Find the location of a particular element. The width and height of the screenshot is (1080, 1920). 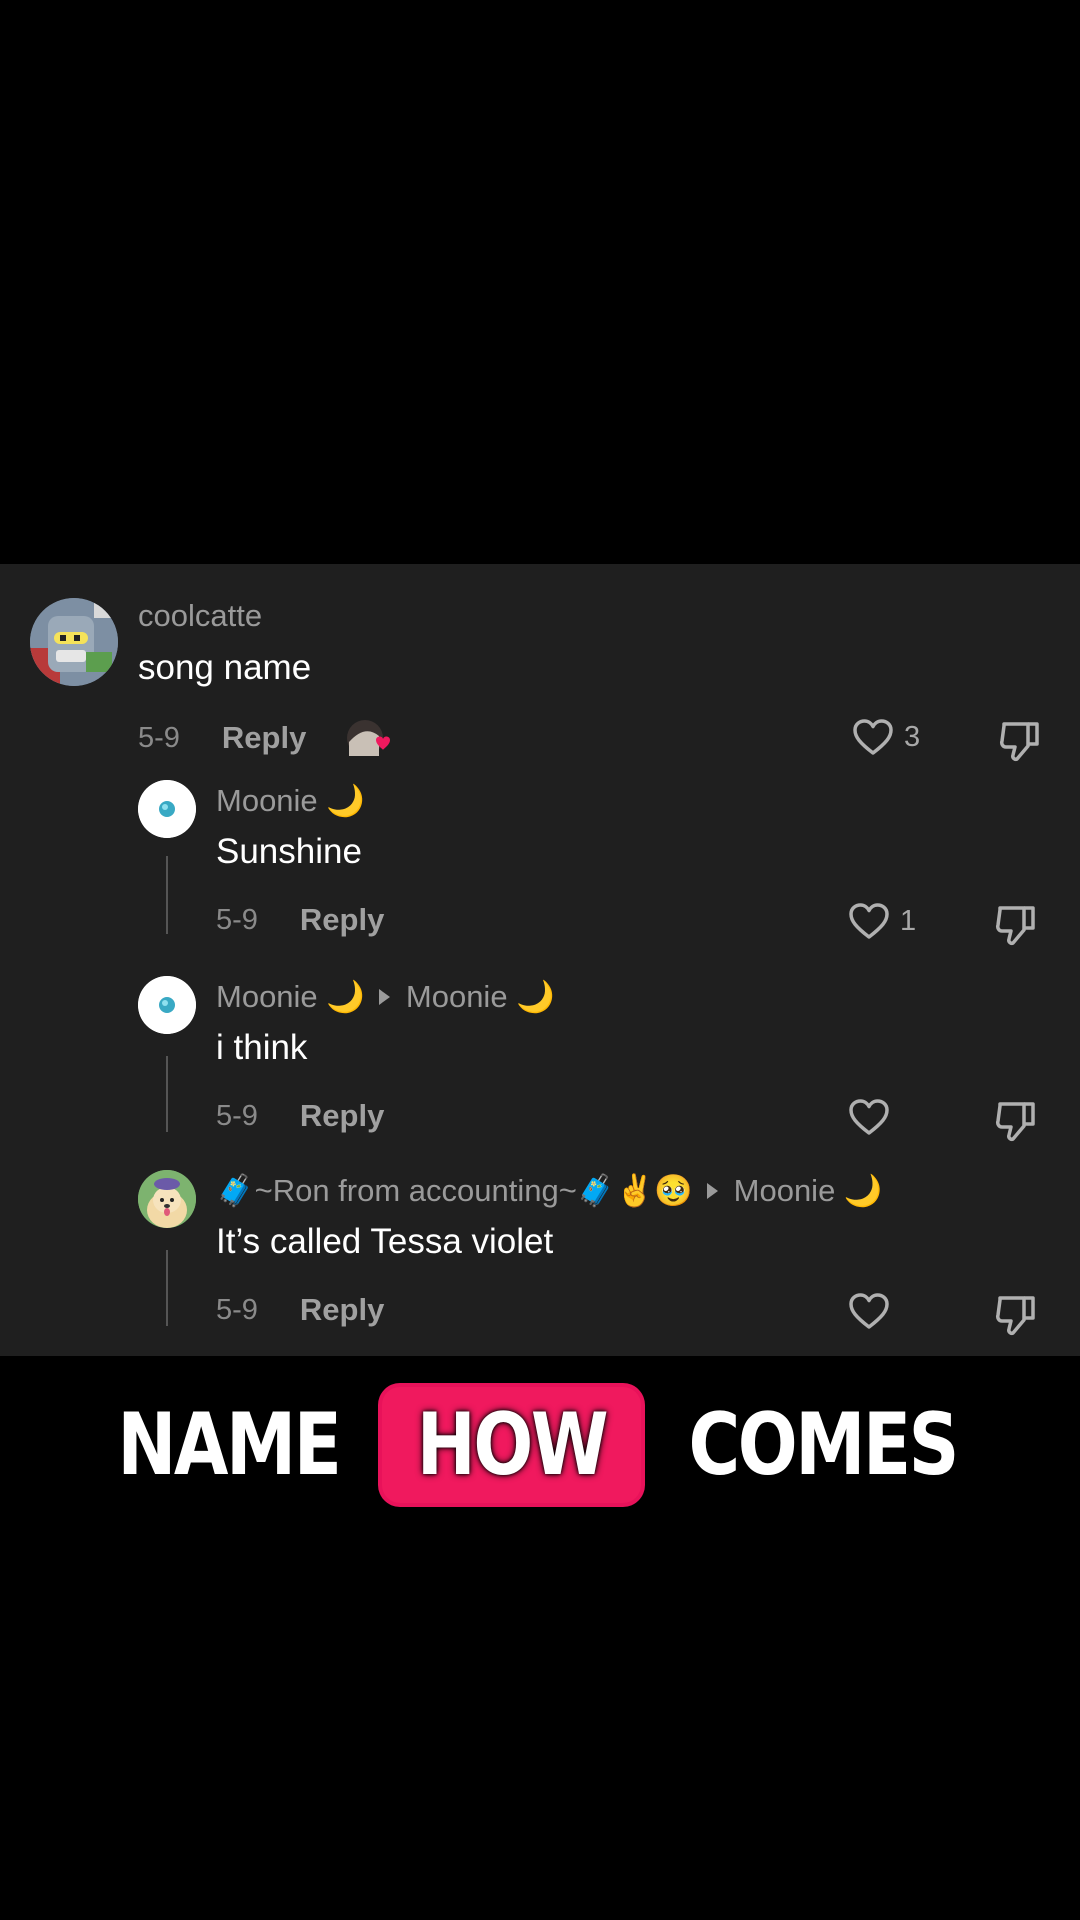

caption-word: HOW is located at coordinates (512, 1445).